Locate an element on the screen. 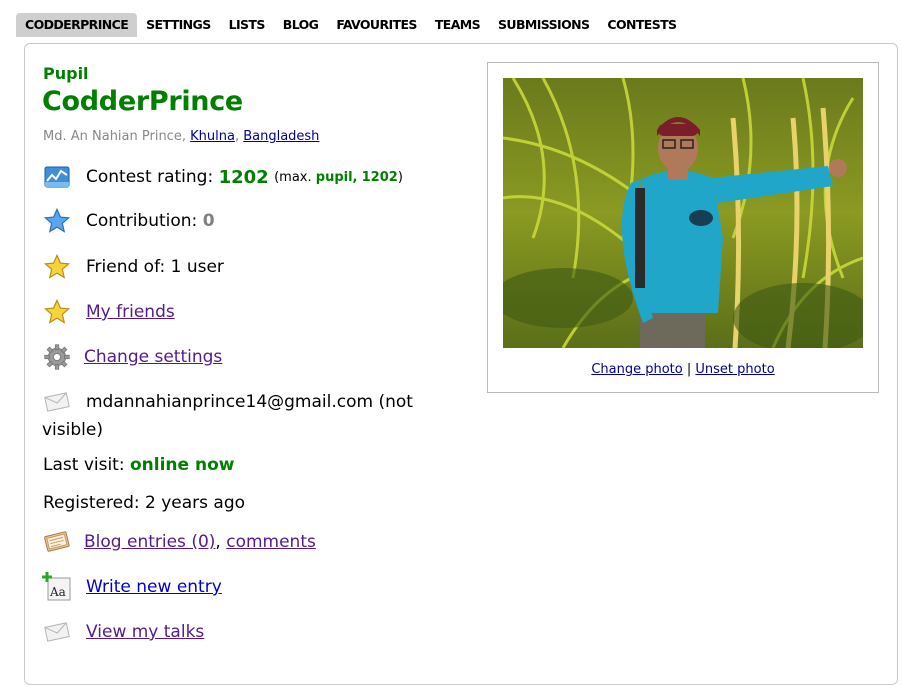  write-entry-icon: Aa is located at coordinates (57, 587).